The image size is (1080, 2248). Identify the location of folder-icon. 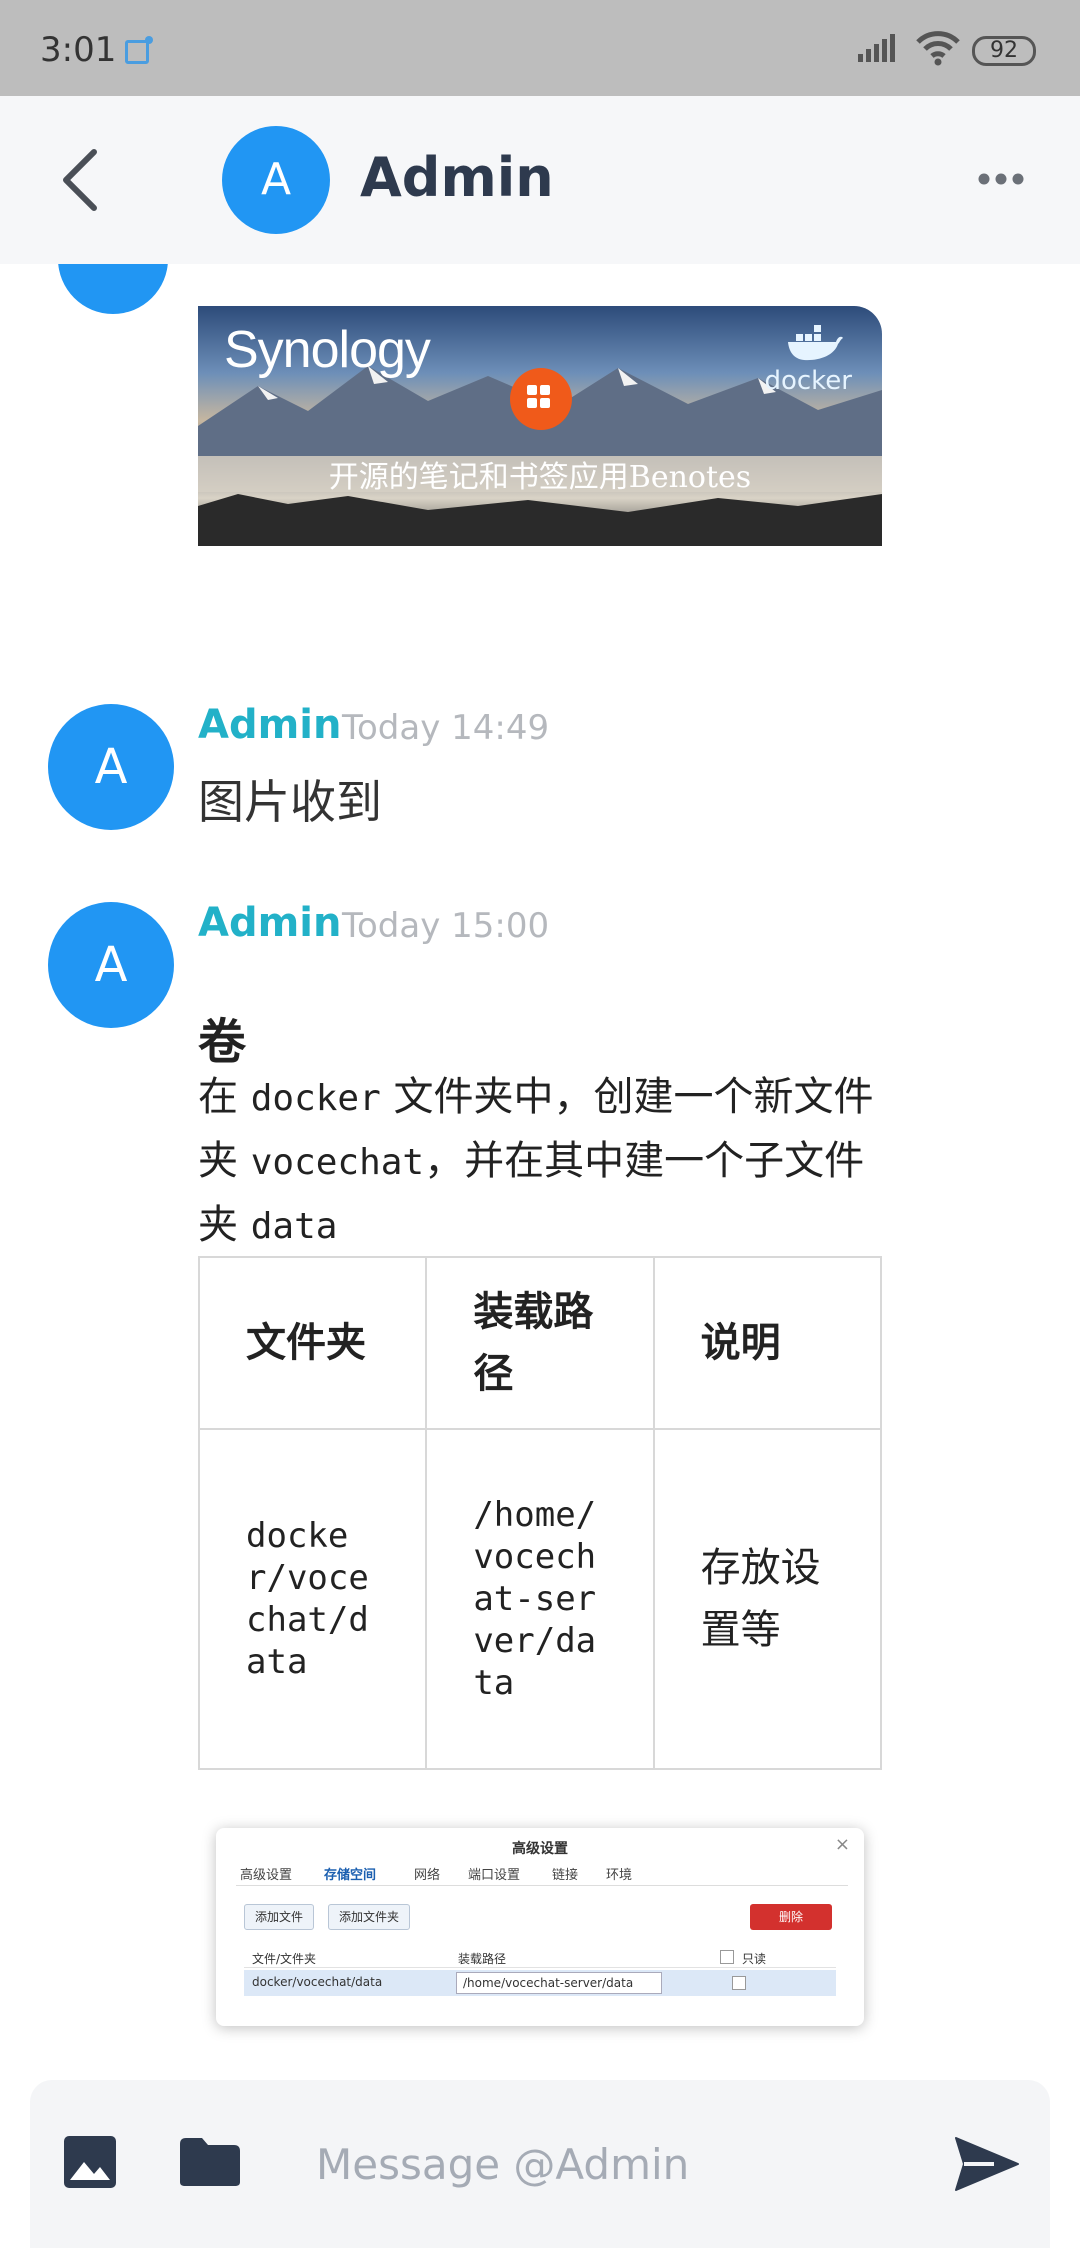
(210, 2162).